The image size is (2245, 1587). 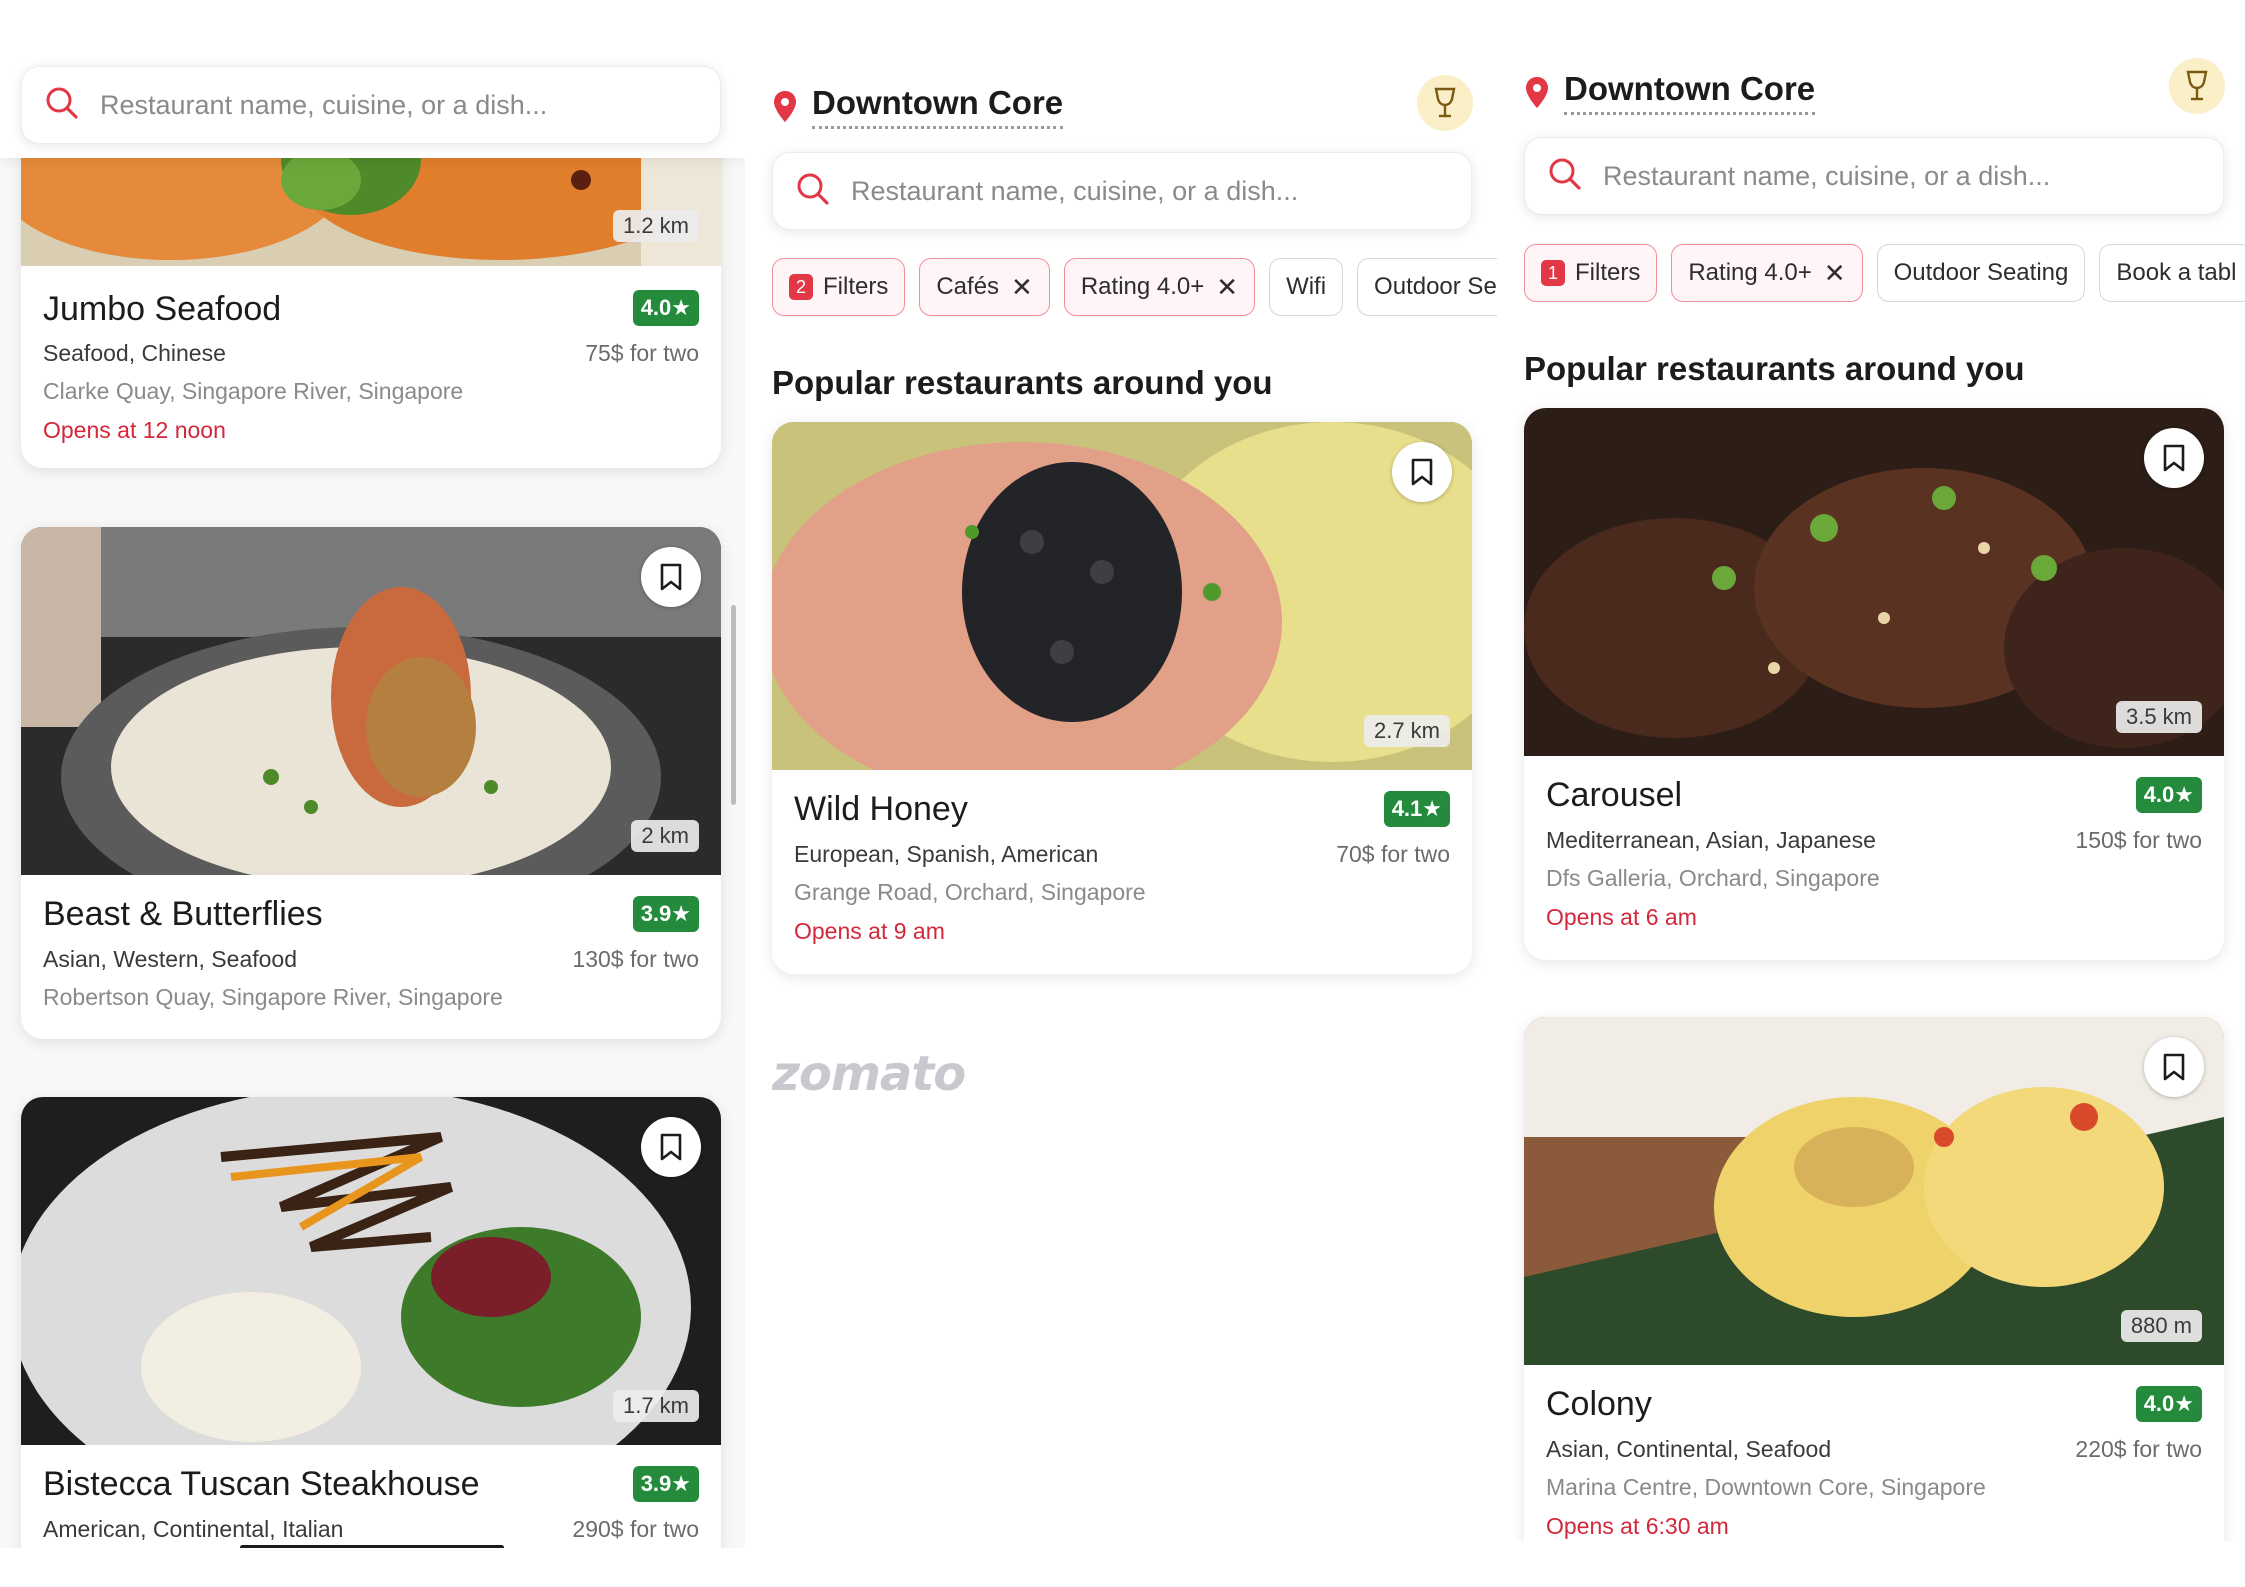 What do you see at coordinates (2176, 272) in the screenshot?
I see `chip-label: Book a tabl` at bounding box center [2176, 272].